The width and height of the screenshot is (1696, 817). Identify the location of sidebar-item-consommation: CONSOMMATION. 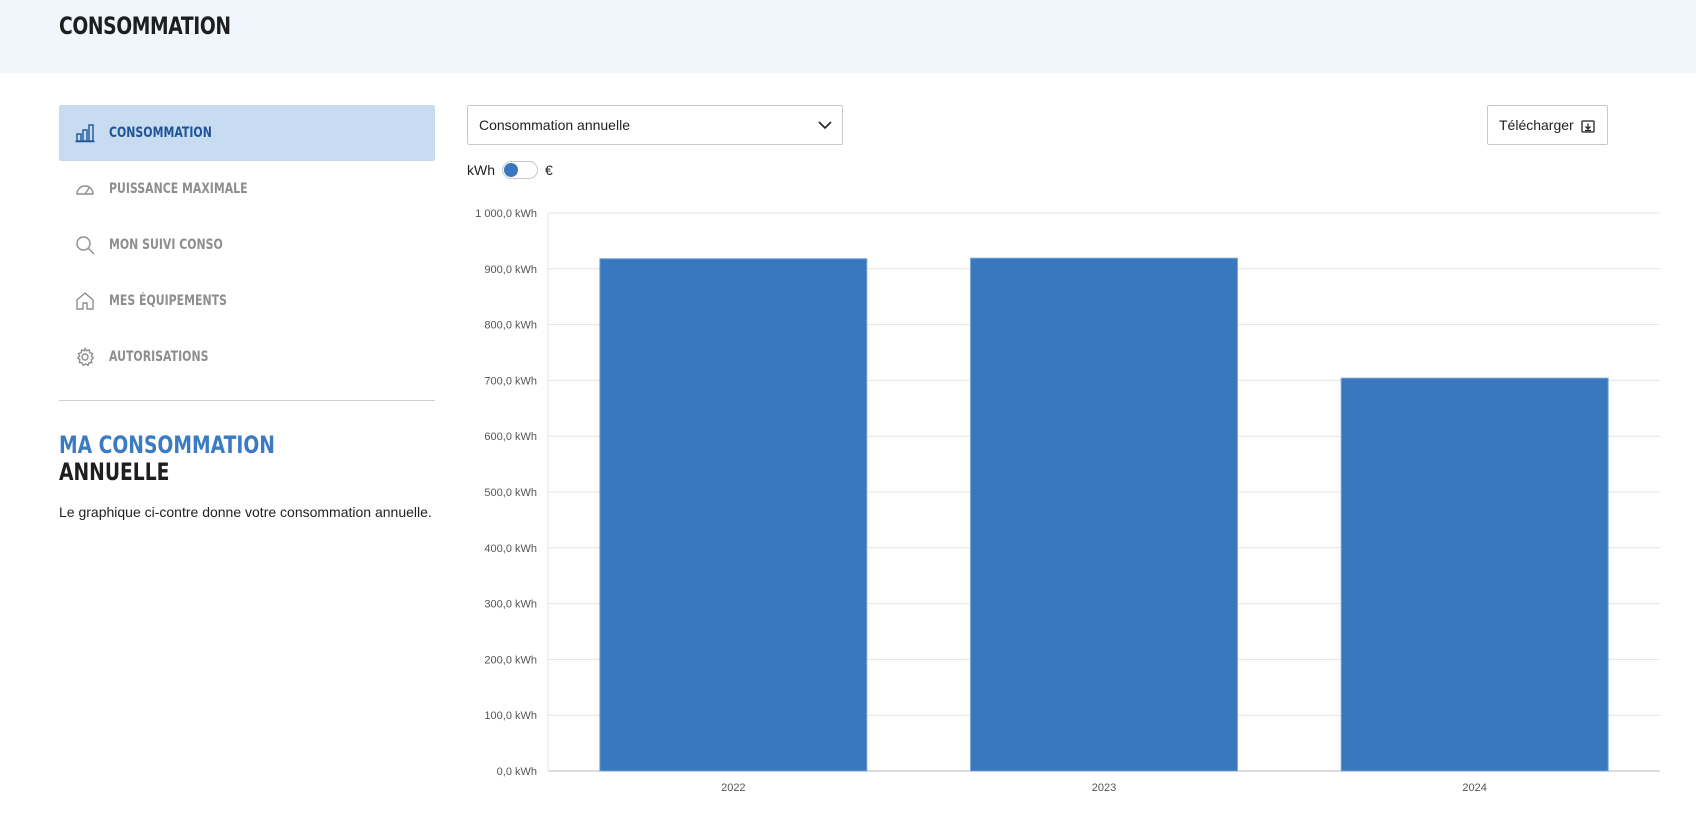
(247, 133).